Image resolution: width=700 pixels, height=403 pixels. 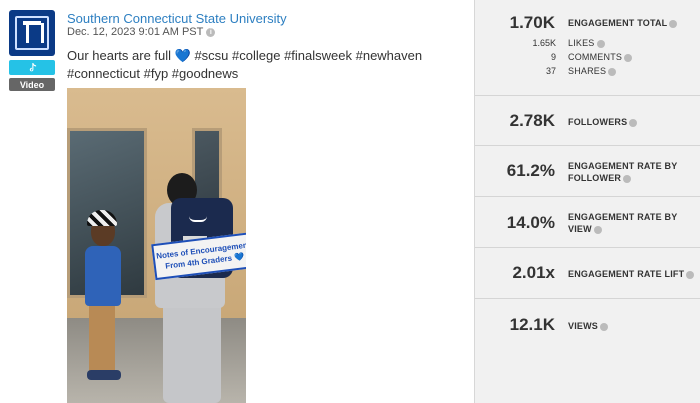 I want to click on engagement-rate-lift-label-text: ENGAGEMENT RATE LIFT, so click(x=626, y=274).